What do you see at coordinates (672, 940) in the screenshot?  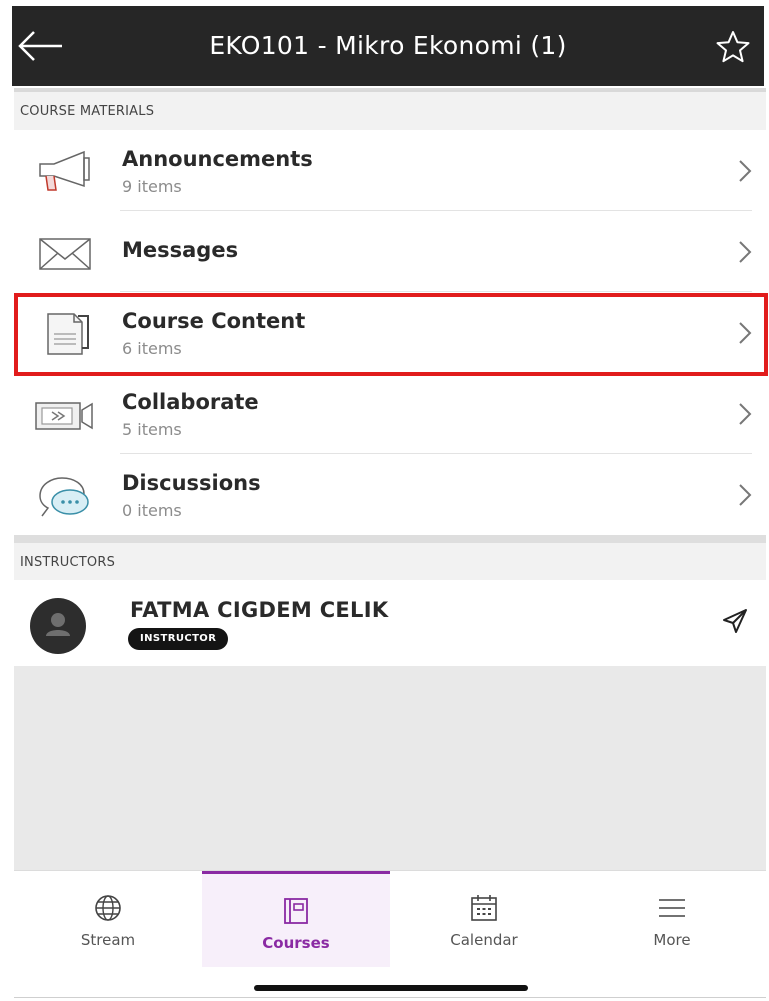 I see `tab-label: More` at bounding box center [672, 940].